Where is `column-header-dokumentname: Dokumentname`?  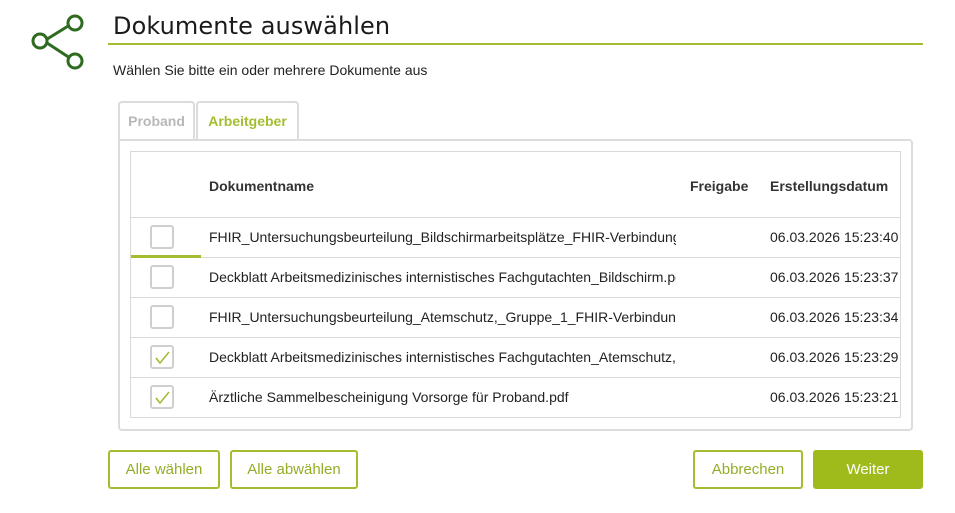 column-header-dokumentname: Dokumentname is located at coordinates (261, 186).